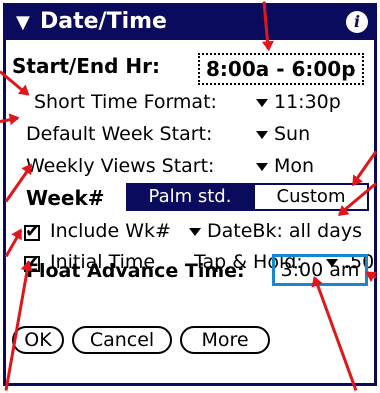  What do you see at coordinates (371, 275) in the screenshot?
I see `annotation-arrow` at bounding box center [371, 275].